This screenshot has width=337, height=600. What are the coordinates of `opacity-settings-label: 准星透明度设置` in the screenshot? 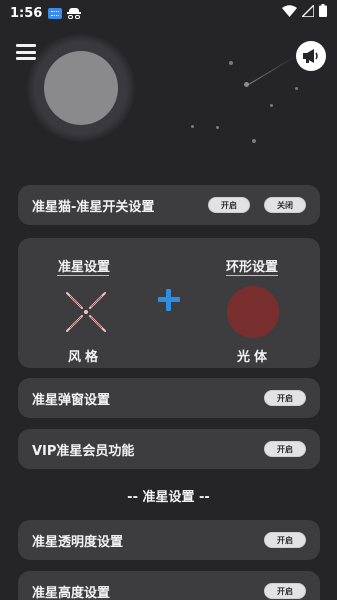 It's located at (78, 542).